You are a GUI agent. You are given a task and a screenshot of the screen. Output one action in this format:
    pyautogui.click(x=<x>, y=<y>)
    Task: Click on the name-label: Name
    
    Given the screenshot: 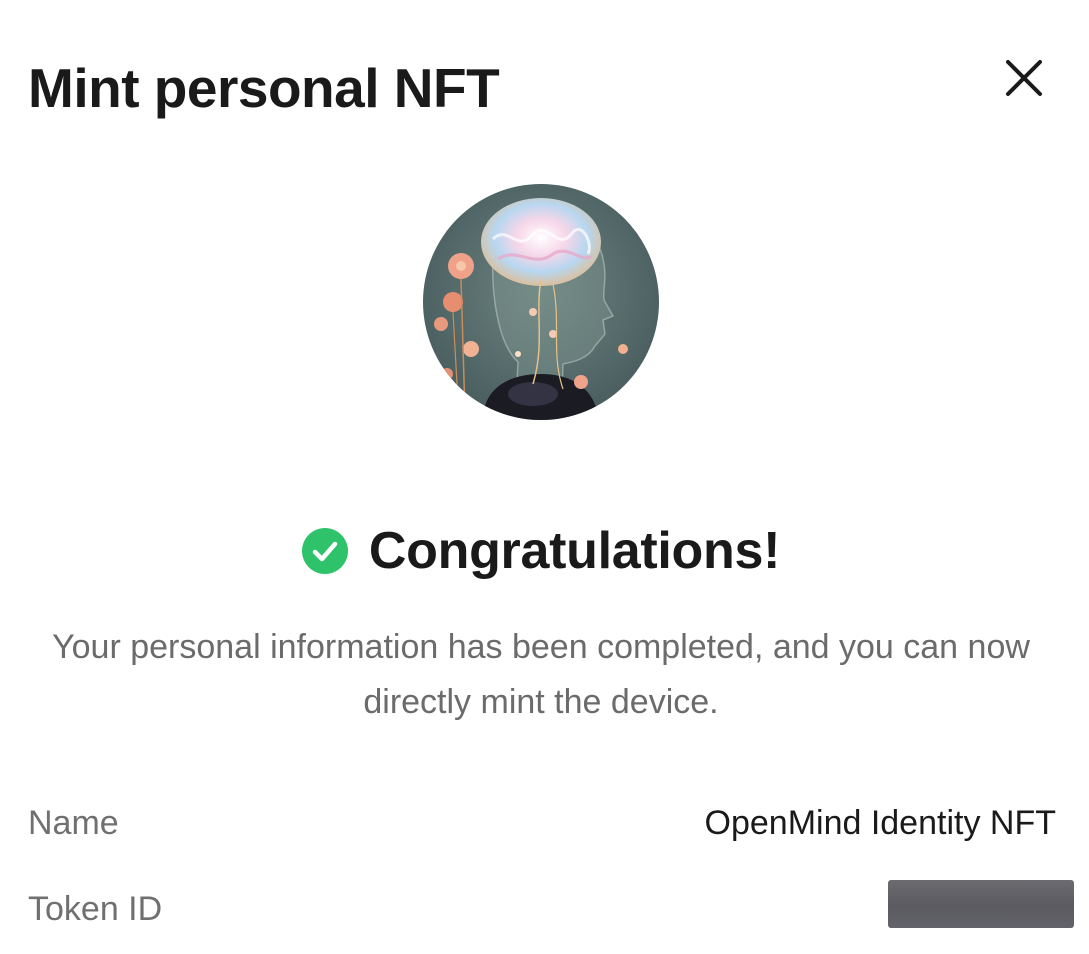 What is the action you would take?
    pyautogui.click(x=73, y=823)
    